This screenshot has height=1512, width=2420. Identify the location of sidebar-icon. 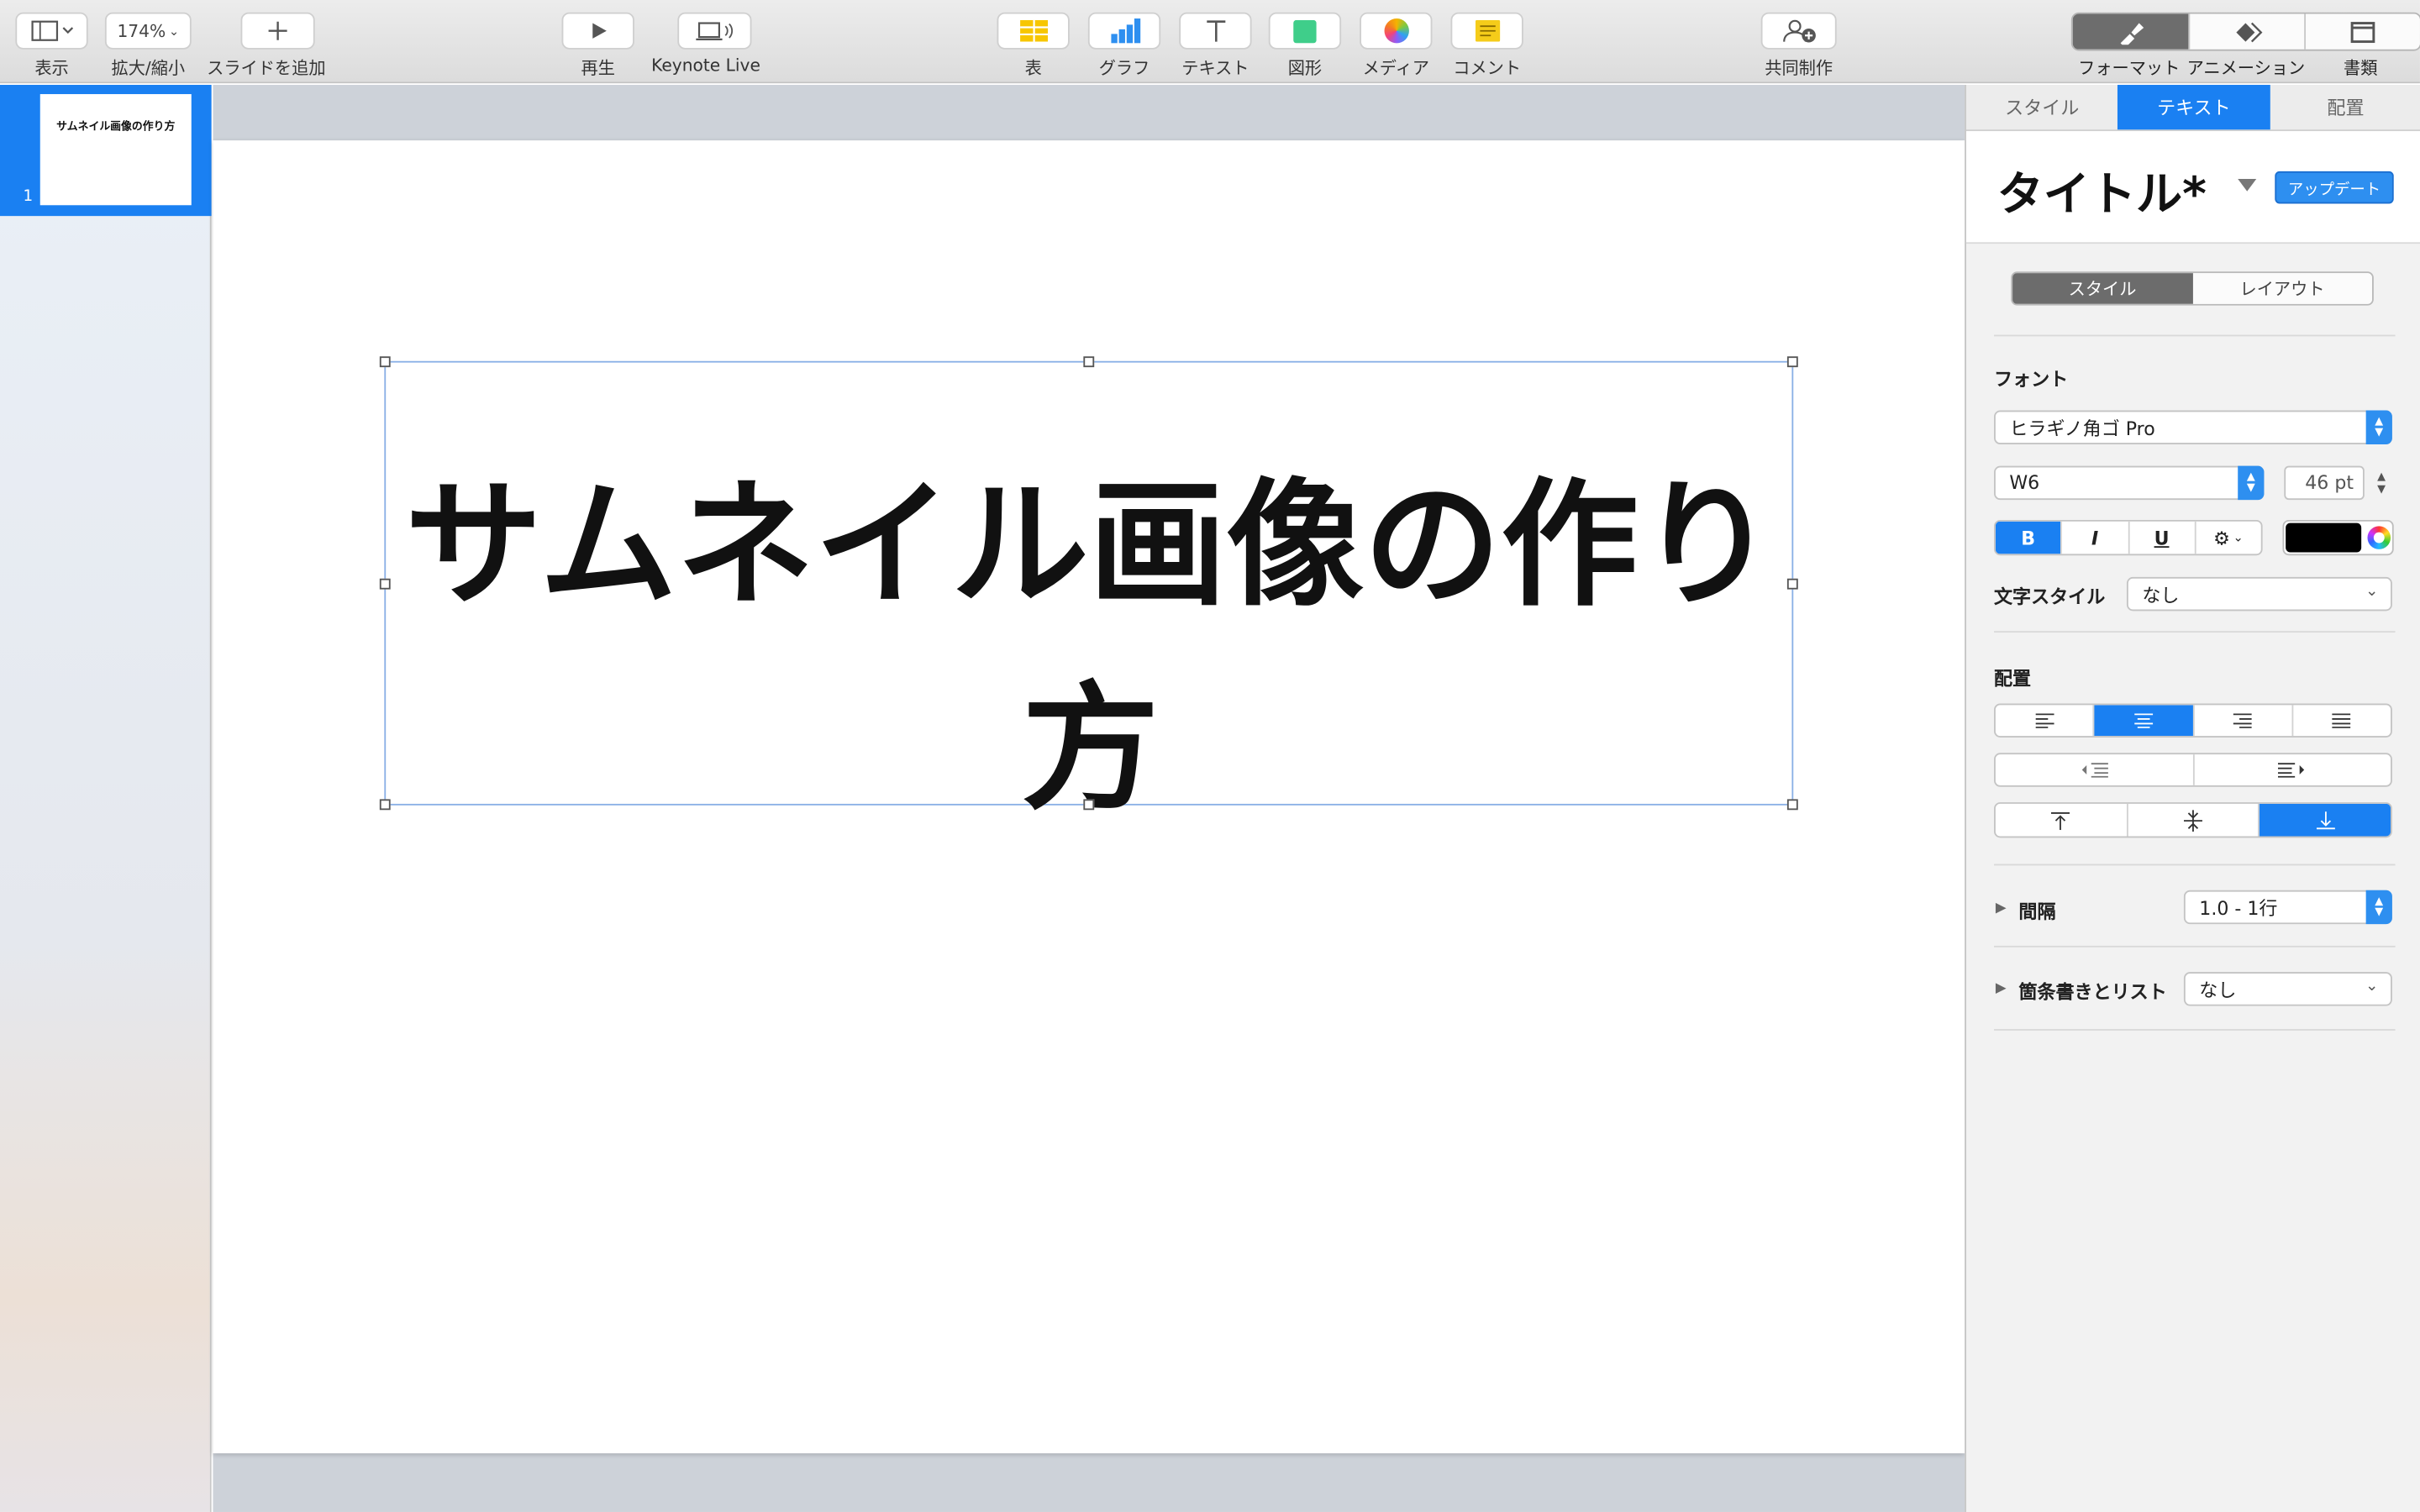
(52, 30).